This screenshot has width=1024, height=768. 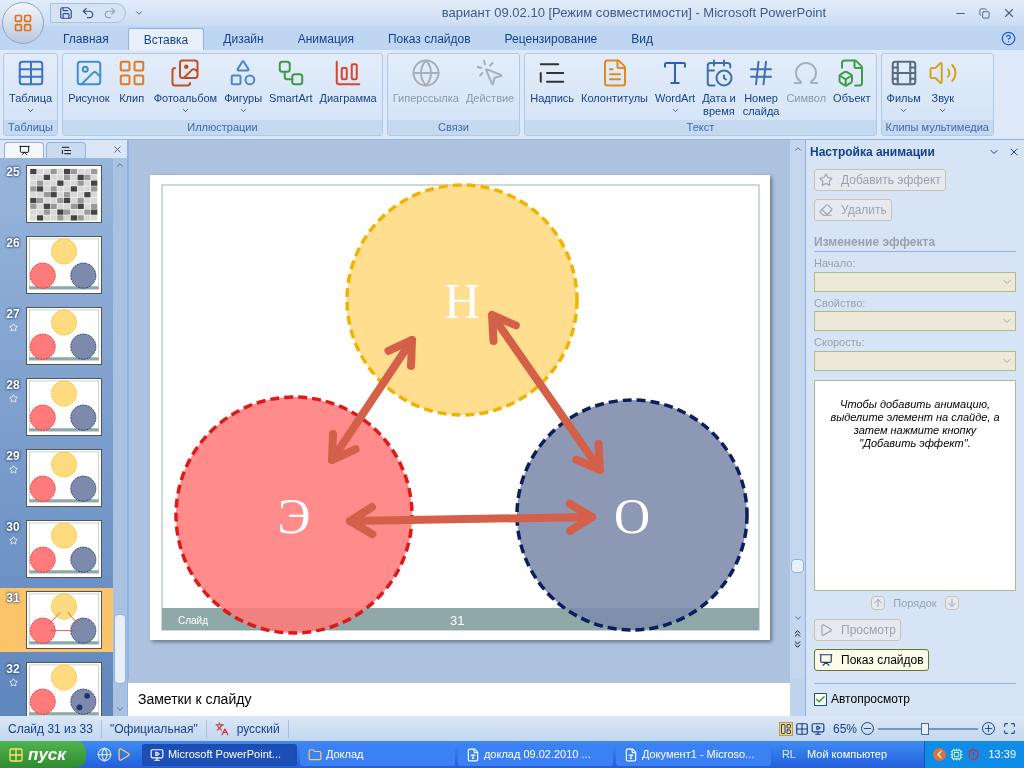 I want to click on save-icon, so click(x=66, y=13).